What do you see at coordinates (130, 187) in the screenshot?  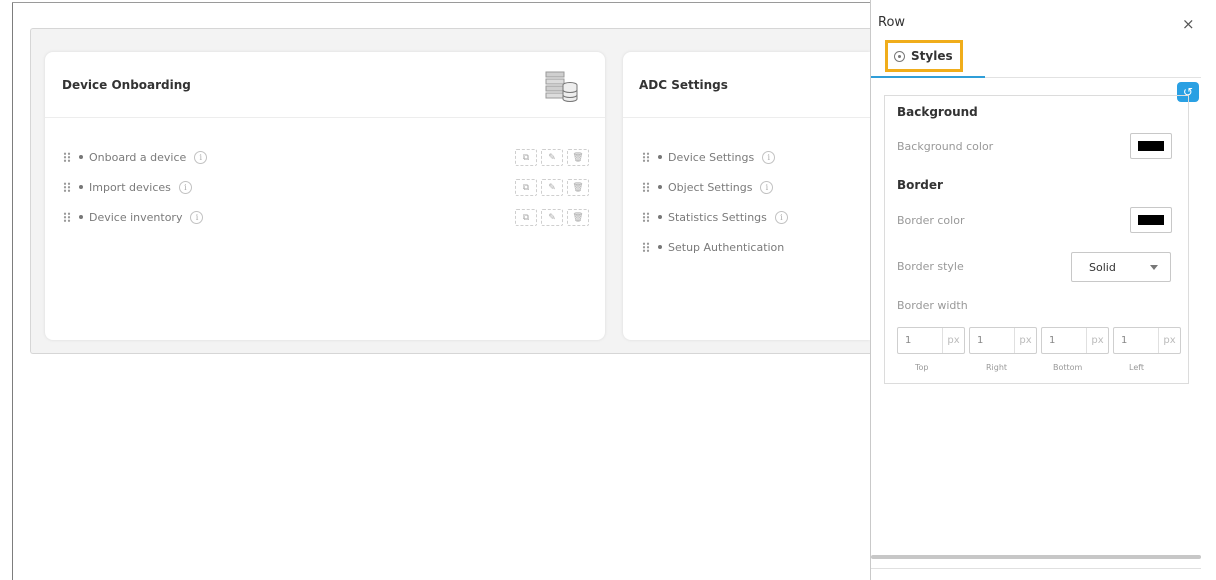 I see `item-label: Import devices` at bounding box center [130, 187].